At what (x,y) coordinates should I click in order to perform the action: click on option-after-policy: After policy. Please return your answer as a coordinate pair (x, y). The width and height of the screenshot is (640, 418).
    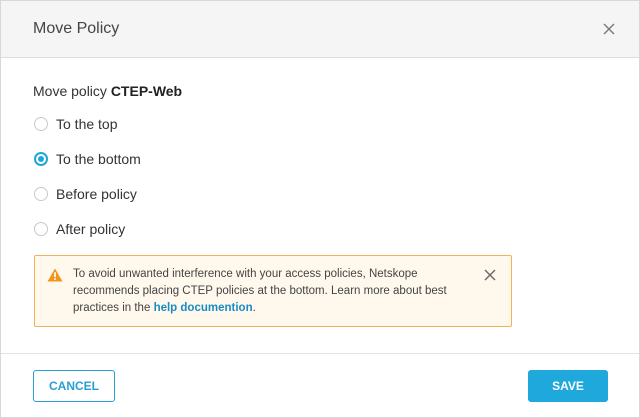
    Looking at the image, I should click on (79, 229).